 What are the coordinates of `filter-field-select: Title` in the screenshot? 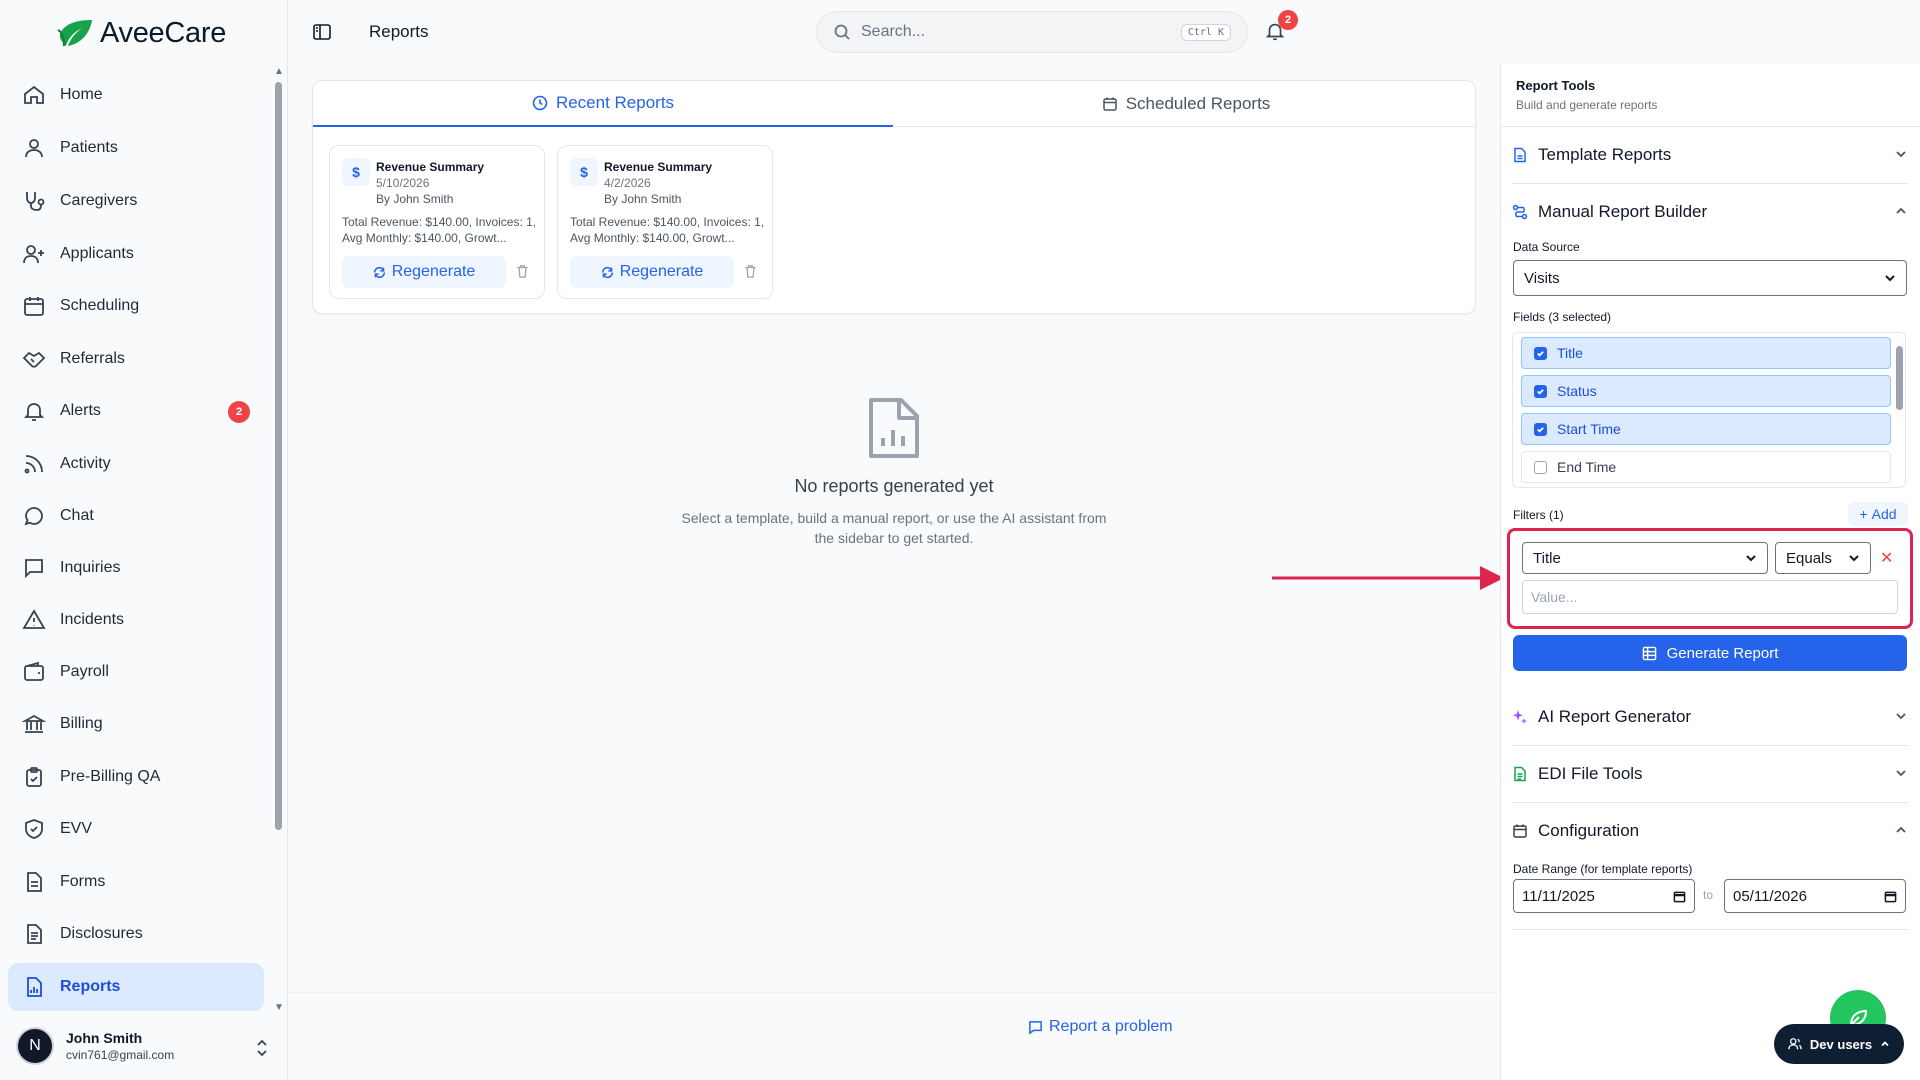 It's located at (1645, 558).